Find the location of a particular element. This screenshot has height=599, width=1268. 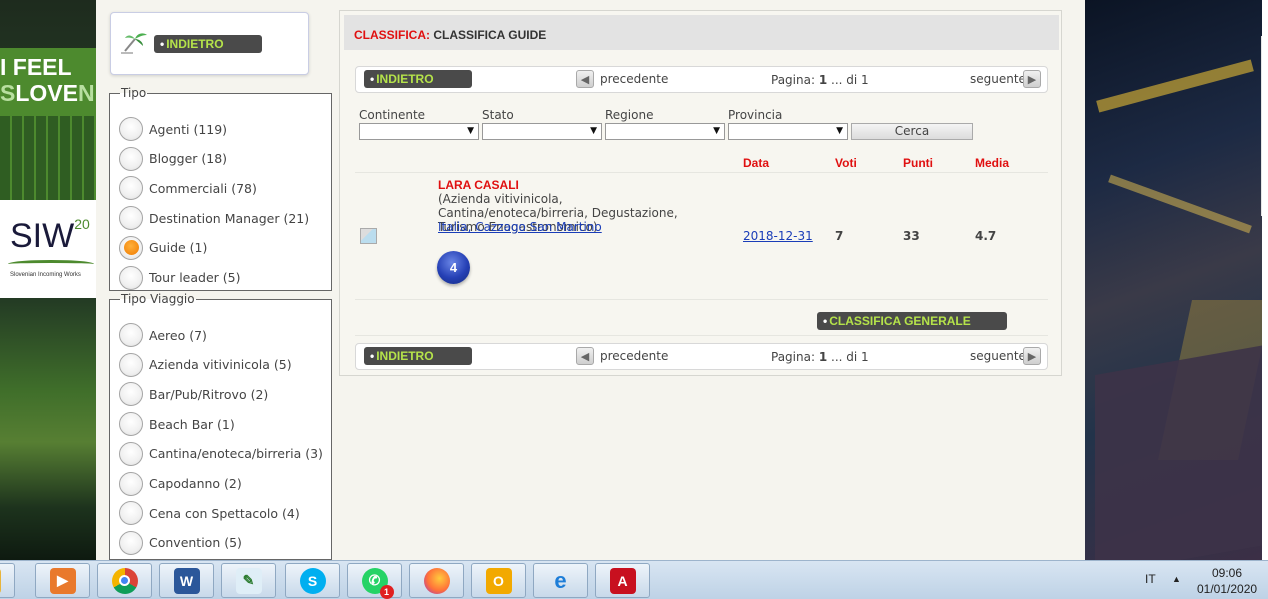

taskbar-word: W is located at coordinates (186, 580).